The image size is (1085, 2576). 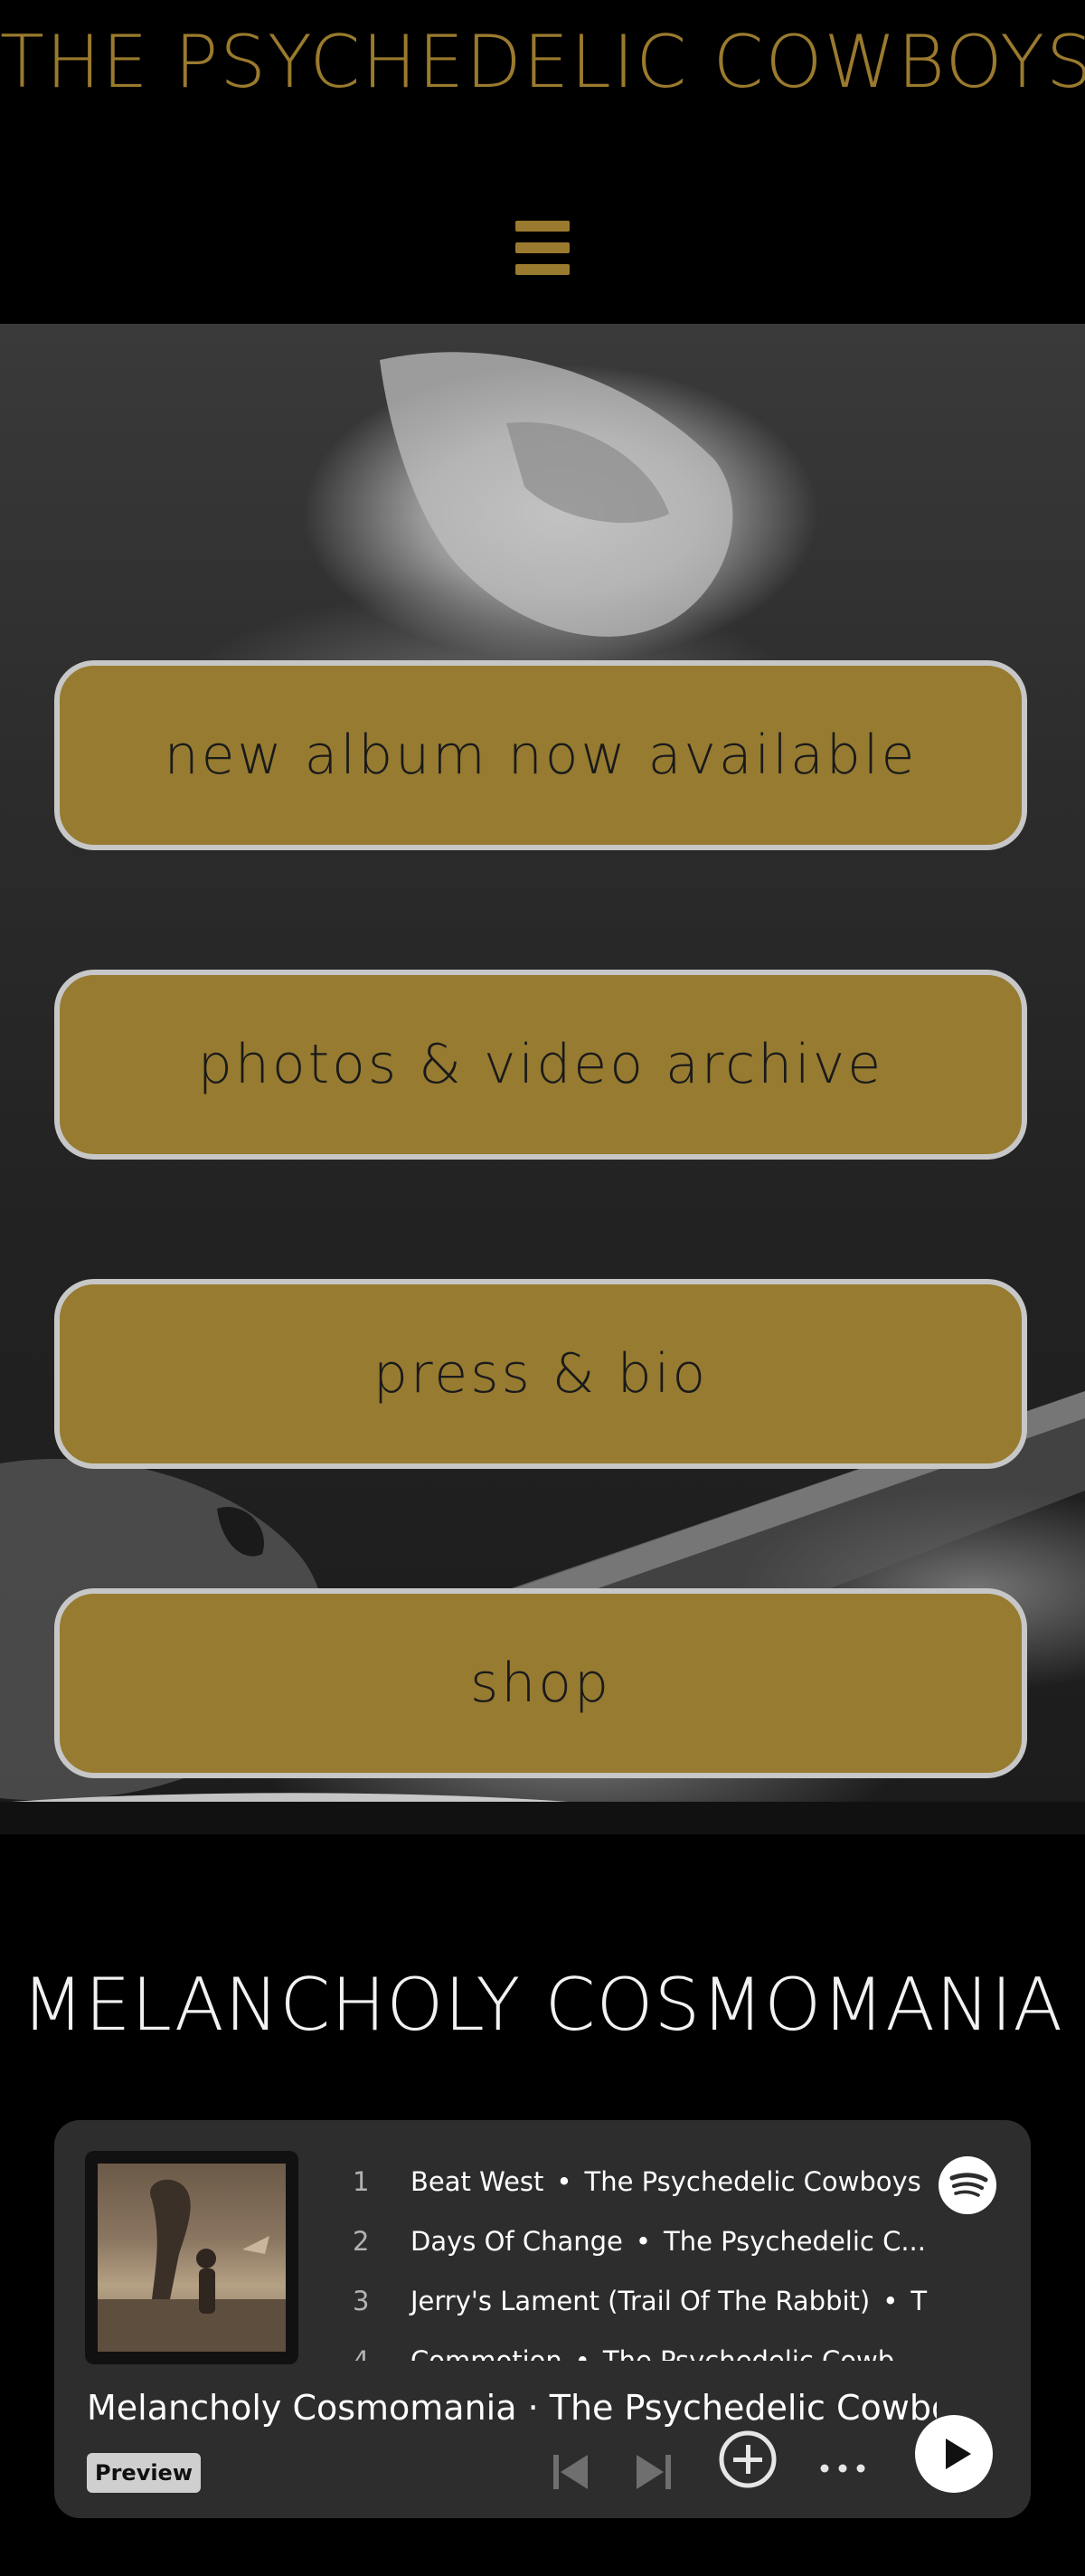 What do you see at coordinates (477, 2182) in the screenshot?
I see `track-title: Beat West` at bounding box center [477, 2182].